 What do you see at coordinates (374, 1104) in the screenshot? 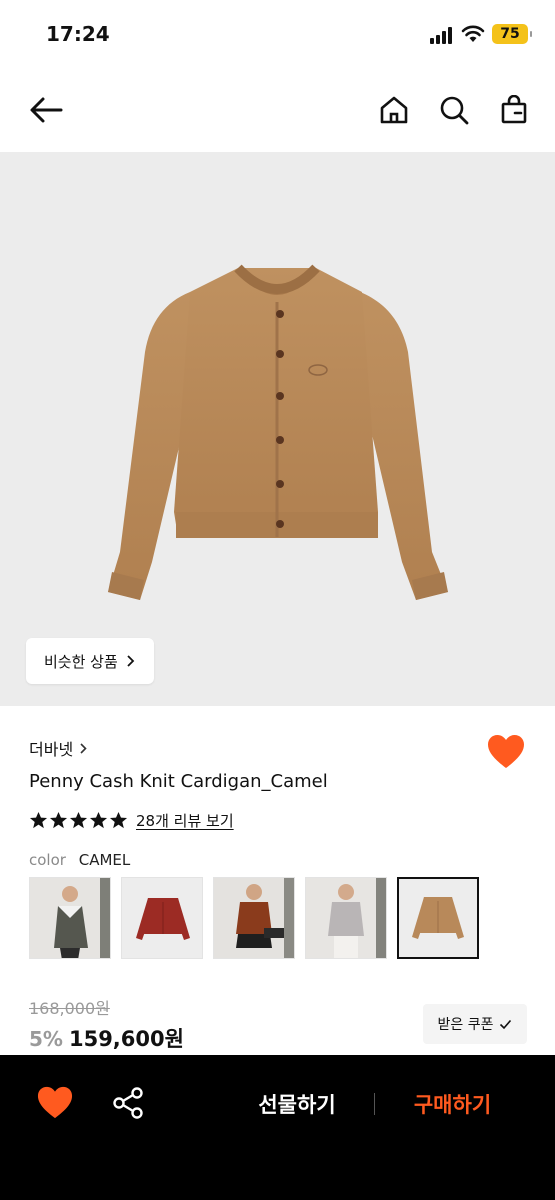
I see `divider` at bounding box center [374, 1104].